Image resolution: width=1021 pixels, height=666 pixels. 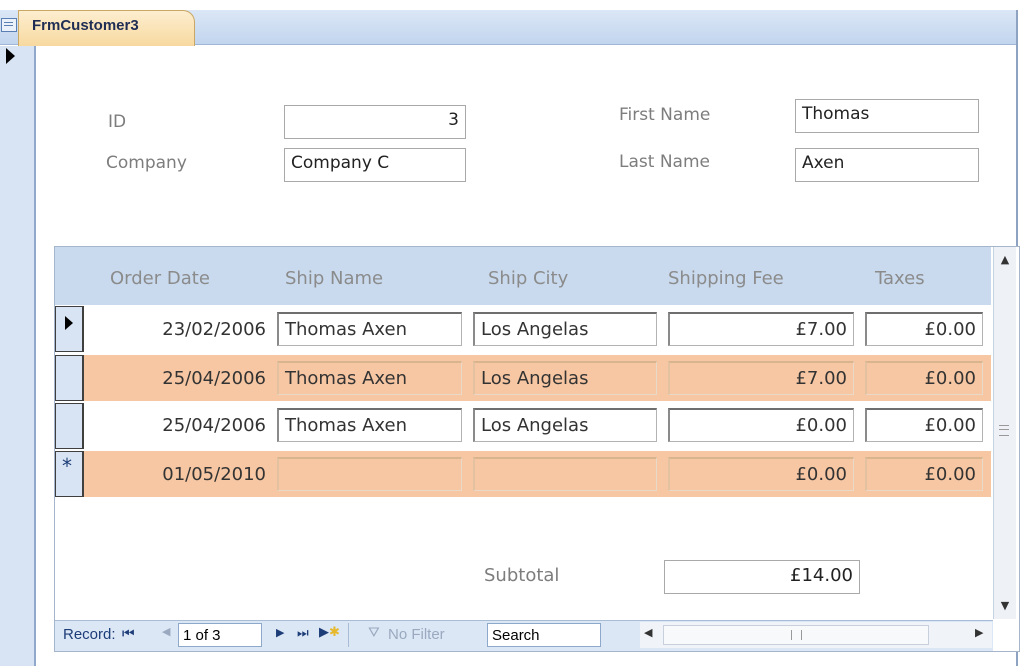 What do you see at coordinates (180, 474) in the screenshot?
I see `order-date-cell: 01/05/2010` at bounding box center [180, 474].